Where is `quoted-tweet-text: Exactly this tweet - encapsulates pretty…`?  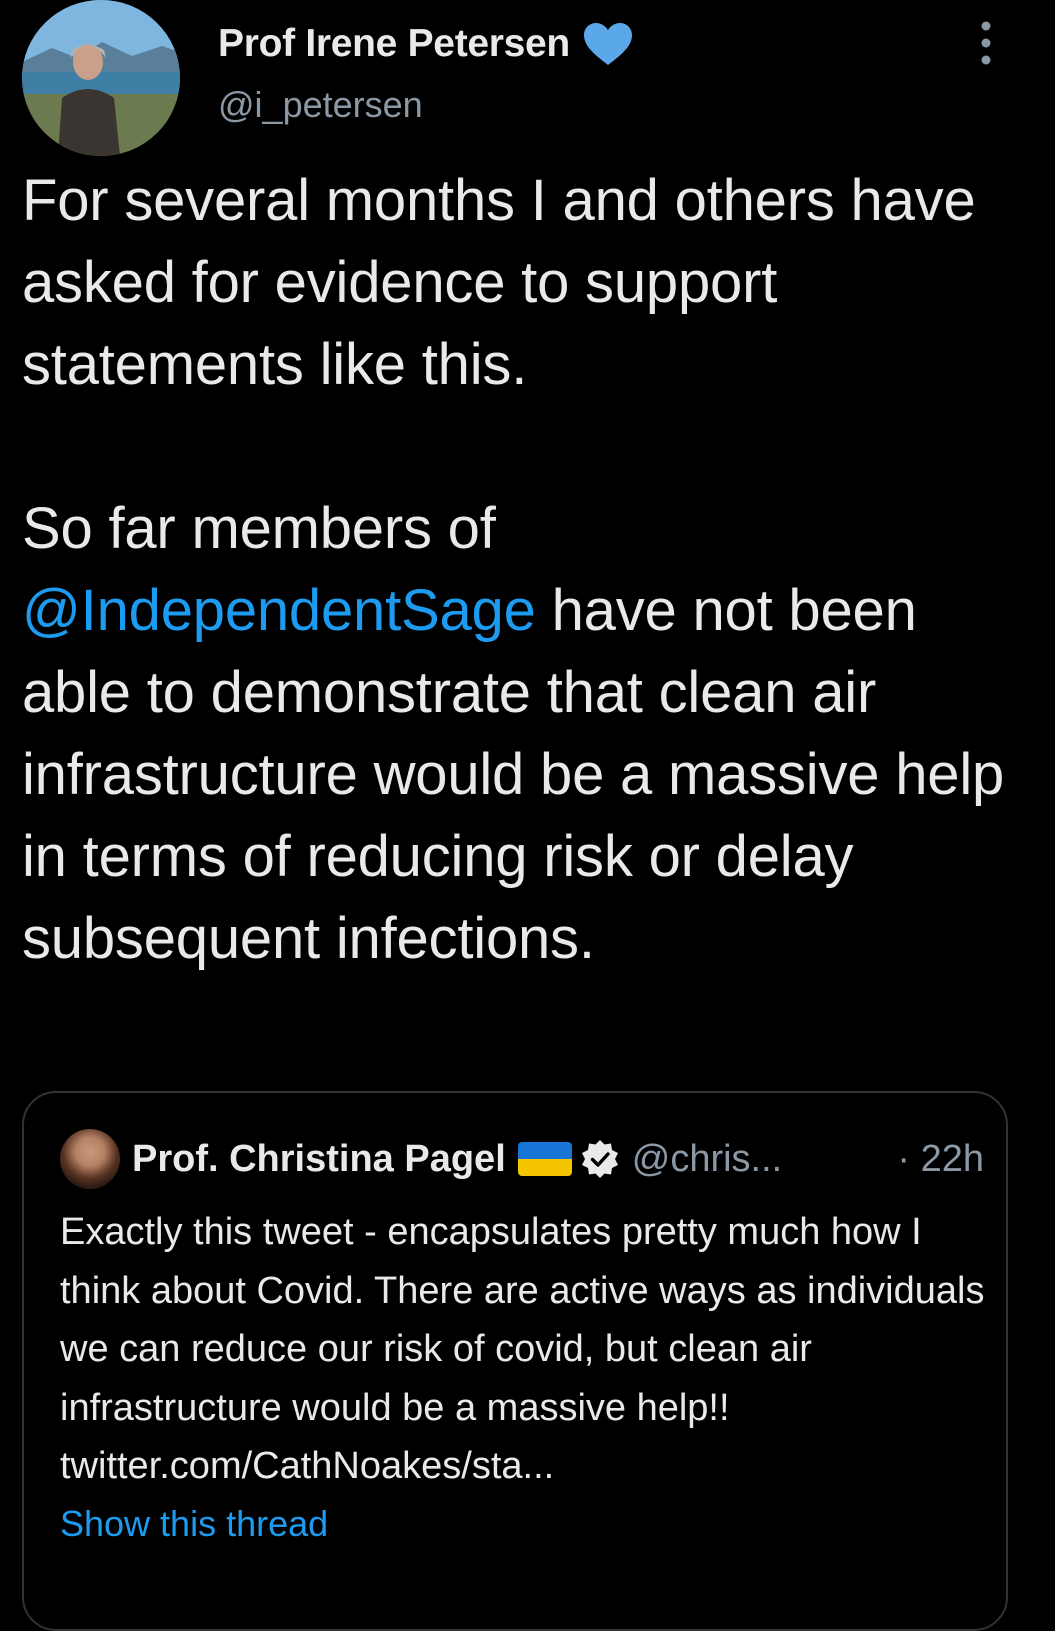 quoted-tweet-text: Exactly this tweet - encapsulates pretty… is located at coordinates (522, 1349).